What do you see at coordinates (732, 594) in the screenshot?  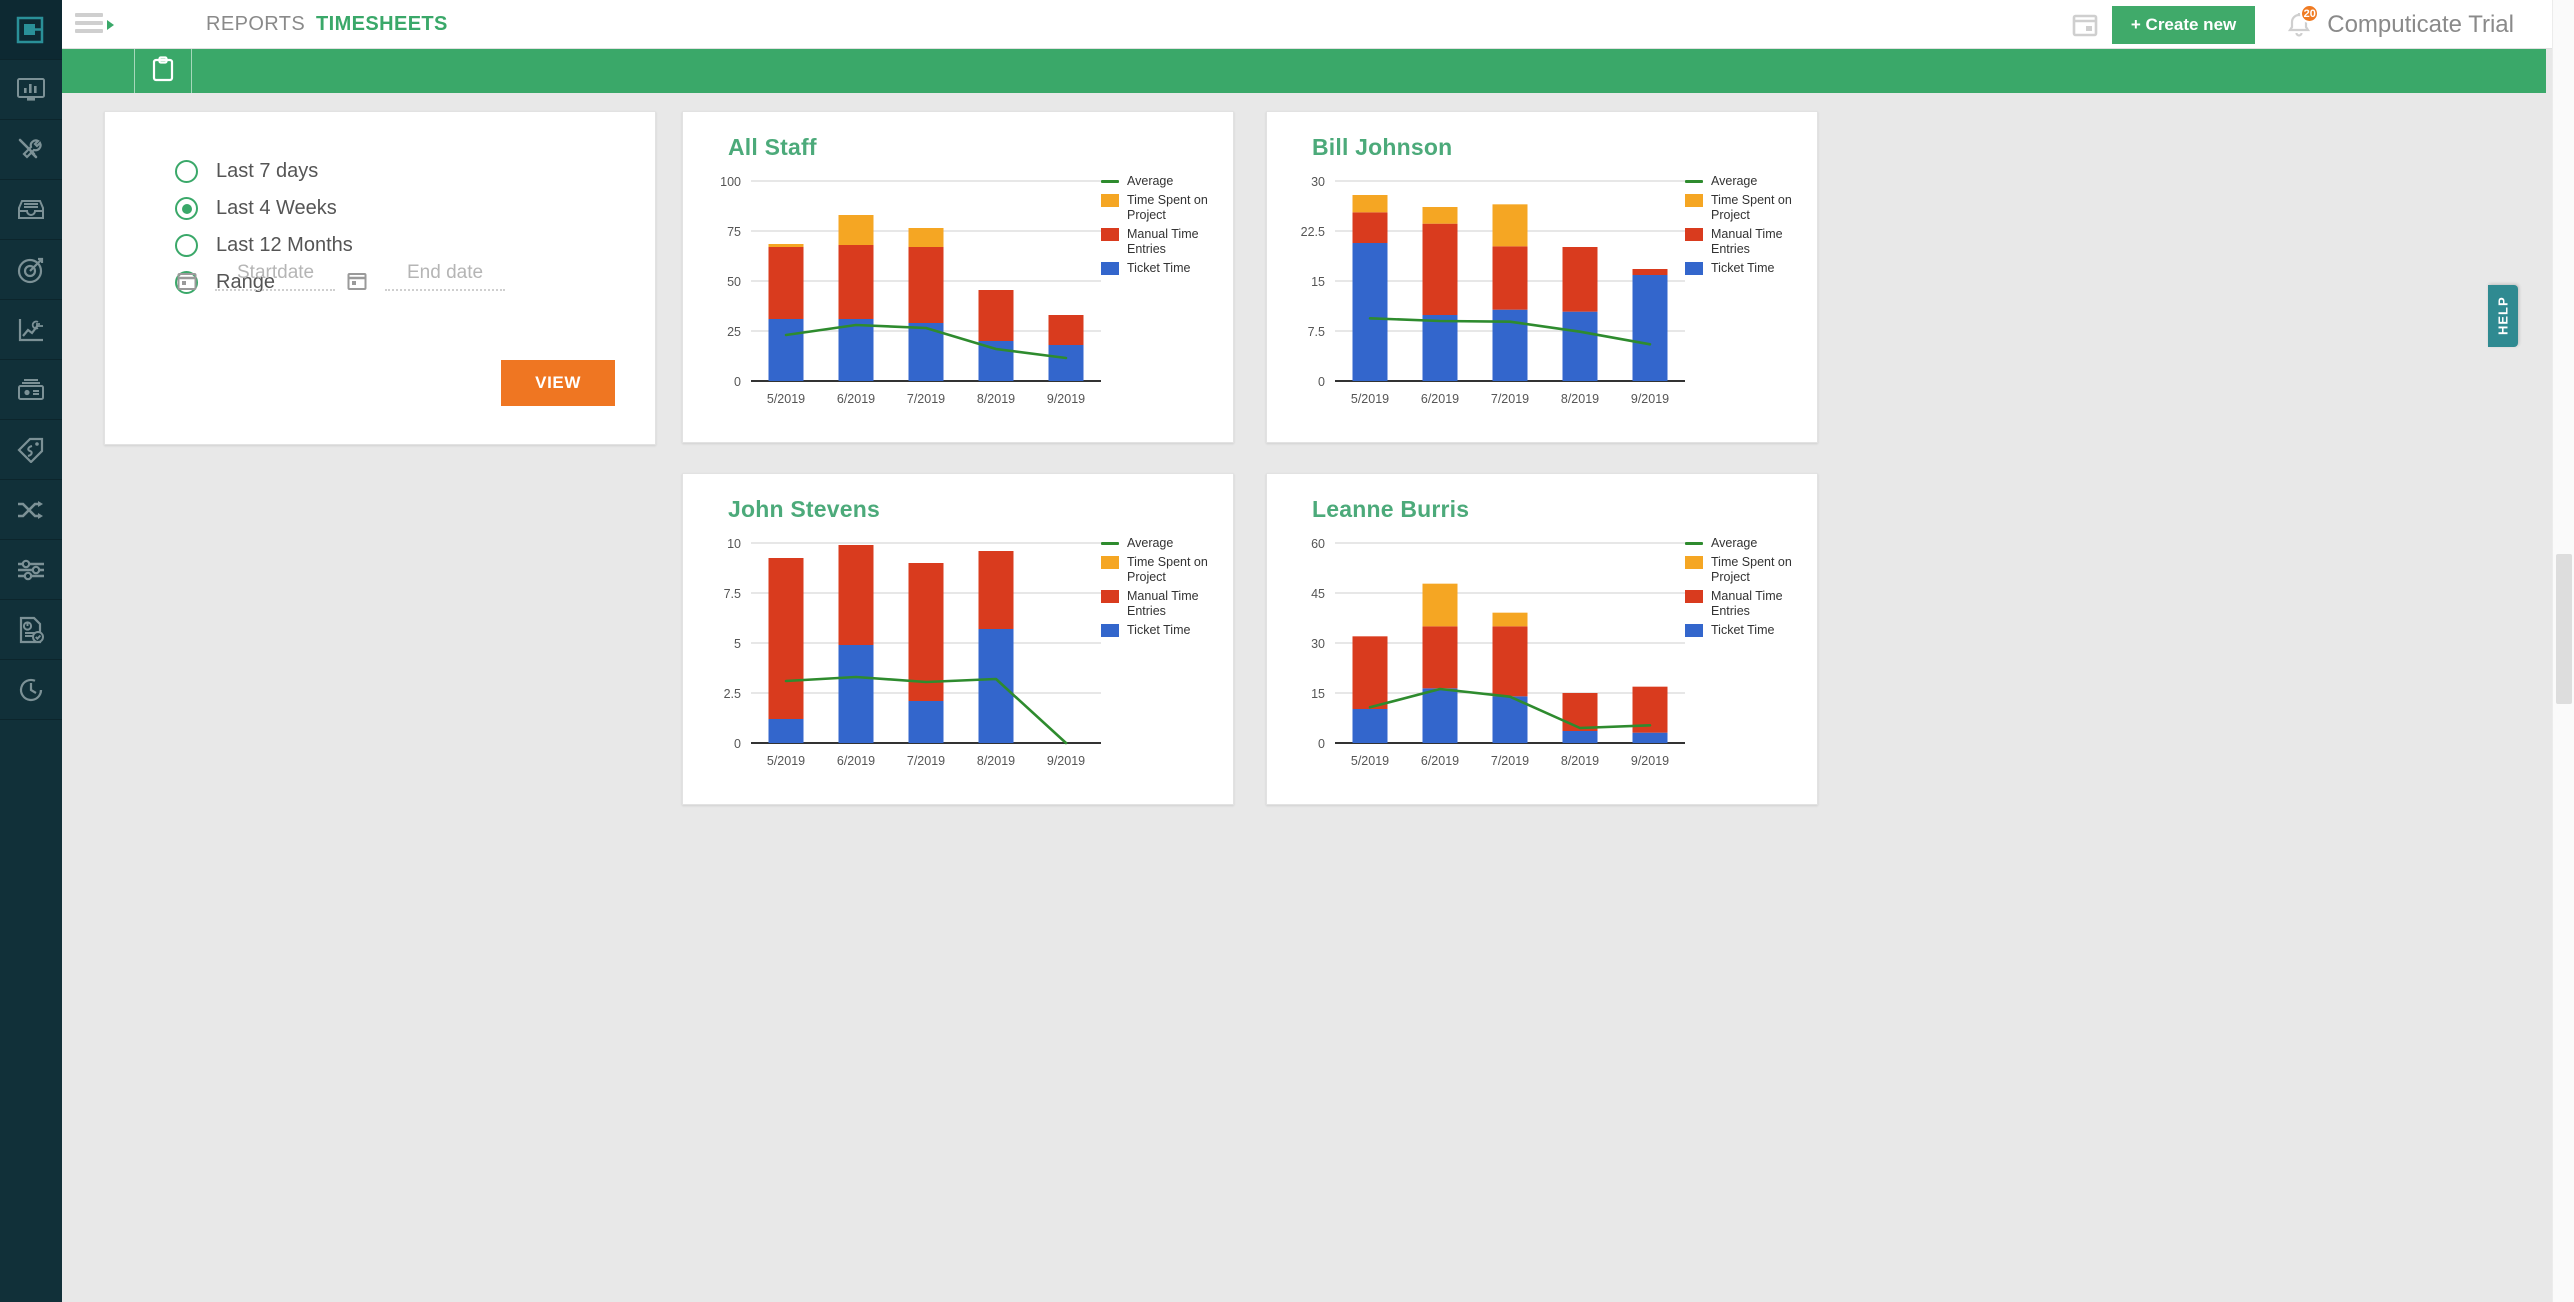 I see `svg-text: 7.5` at bounding box center [732, 594].